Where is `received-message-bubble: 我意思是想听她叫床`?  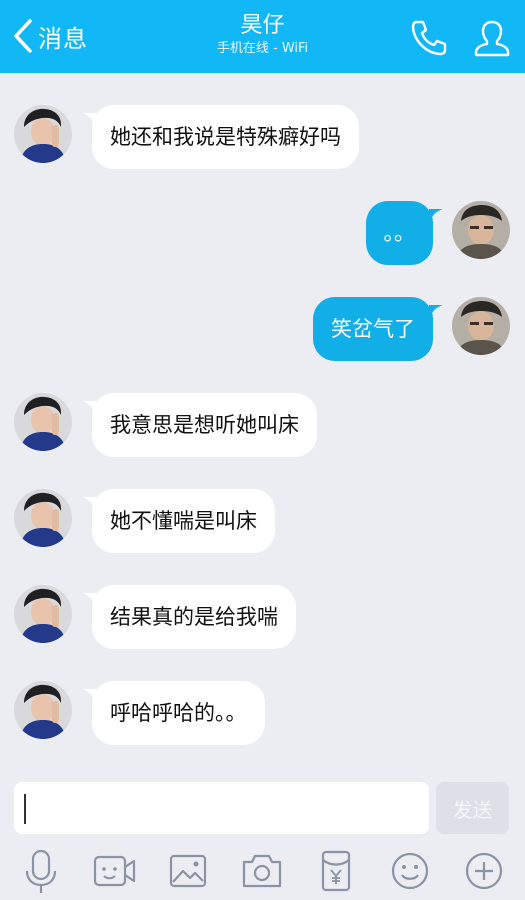 received-message-bubble: 我意思是想听她叫床 is located at coordinates (204, 425).